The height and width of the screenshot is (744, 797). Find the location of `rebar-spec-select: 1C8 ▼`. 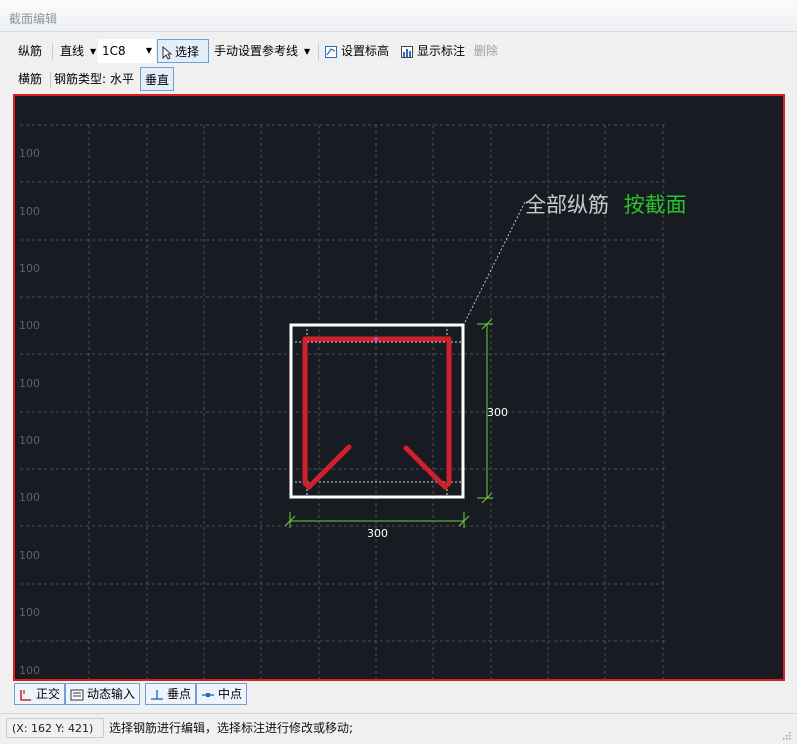

rebar-spec-select: 1C8 ▼ is located at coordinates (127, 51).